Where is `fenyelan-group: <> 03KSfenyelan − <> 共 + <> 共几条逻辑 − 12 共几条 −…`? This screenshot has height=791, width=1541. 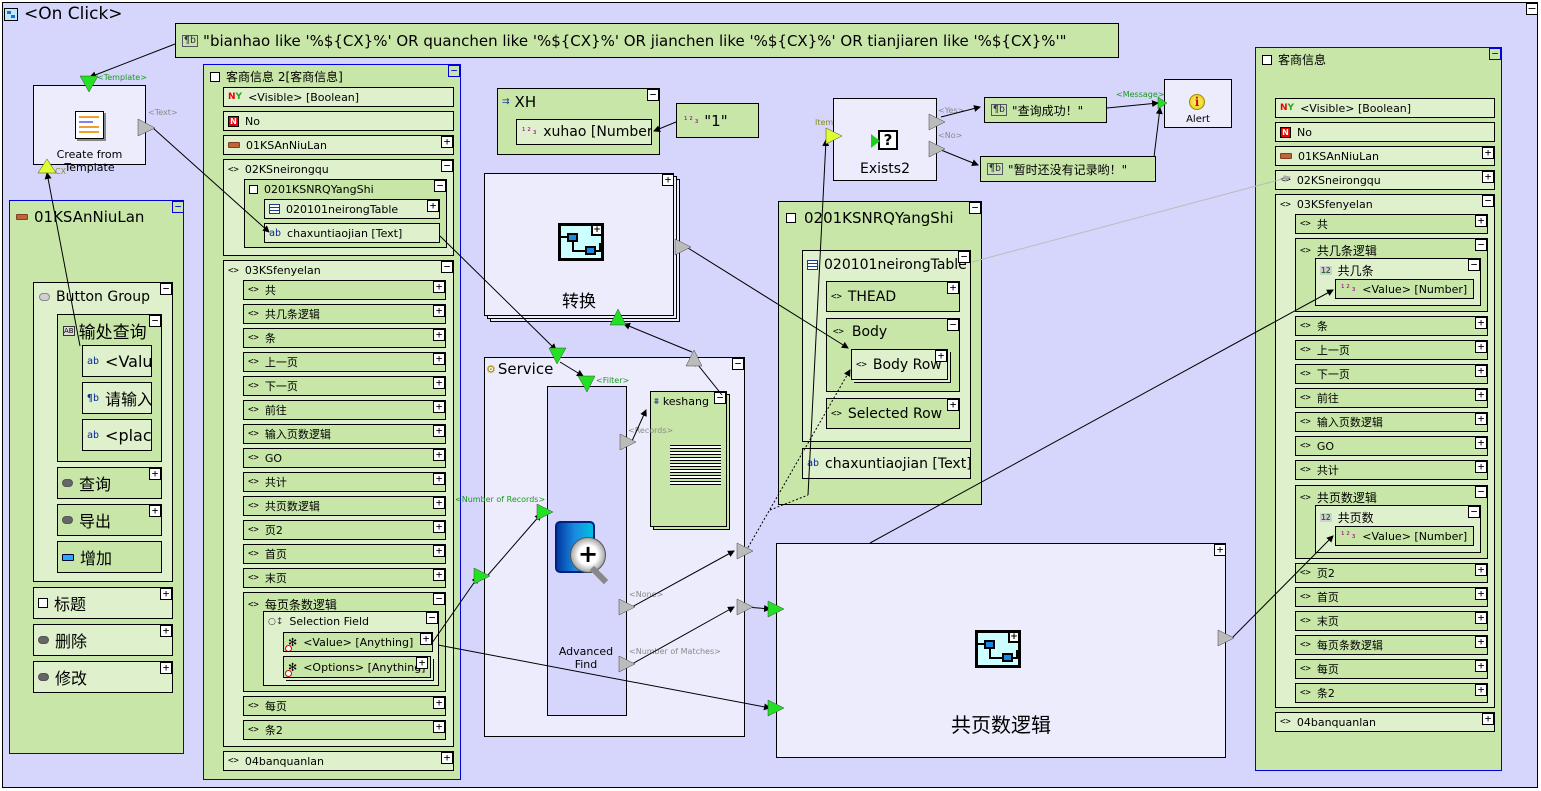
fenyelan-group: <> 03KSfenyelan − <> 共 + <> 共几条逻辑 − 12 共几条 −… is located at coordinates (1385, 451).